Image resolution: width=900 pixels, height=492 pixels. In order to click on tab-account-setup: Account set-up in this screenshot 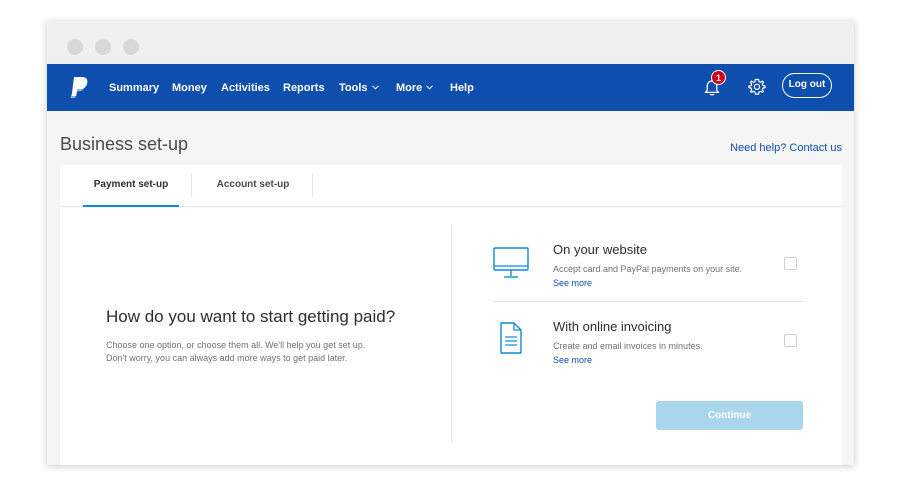, I will do `click(253, 185)`.